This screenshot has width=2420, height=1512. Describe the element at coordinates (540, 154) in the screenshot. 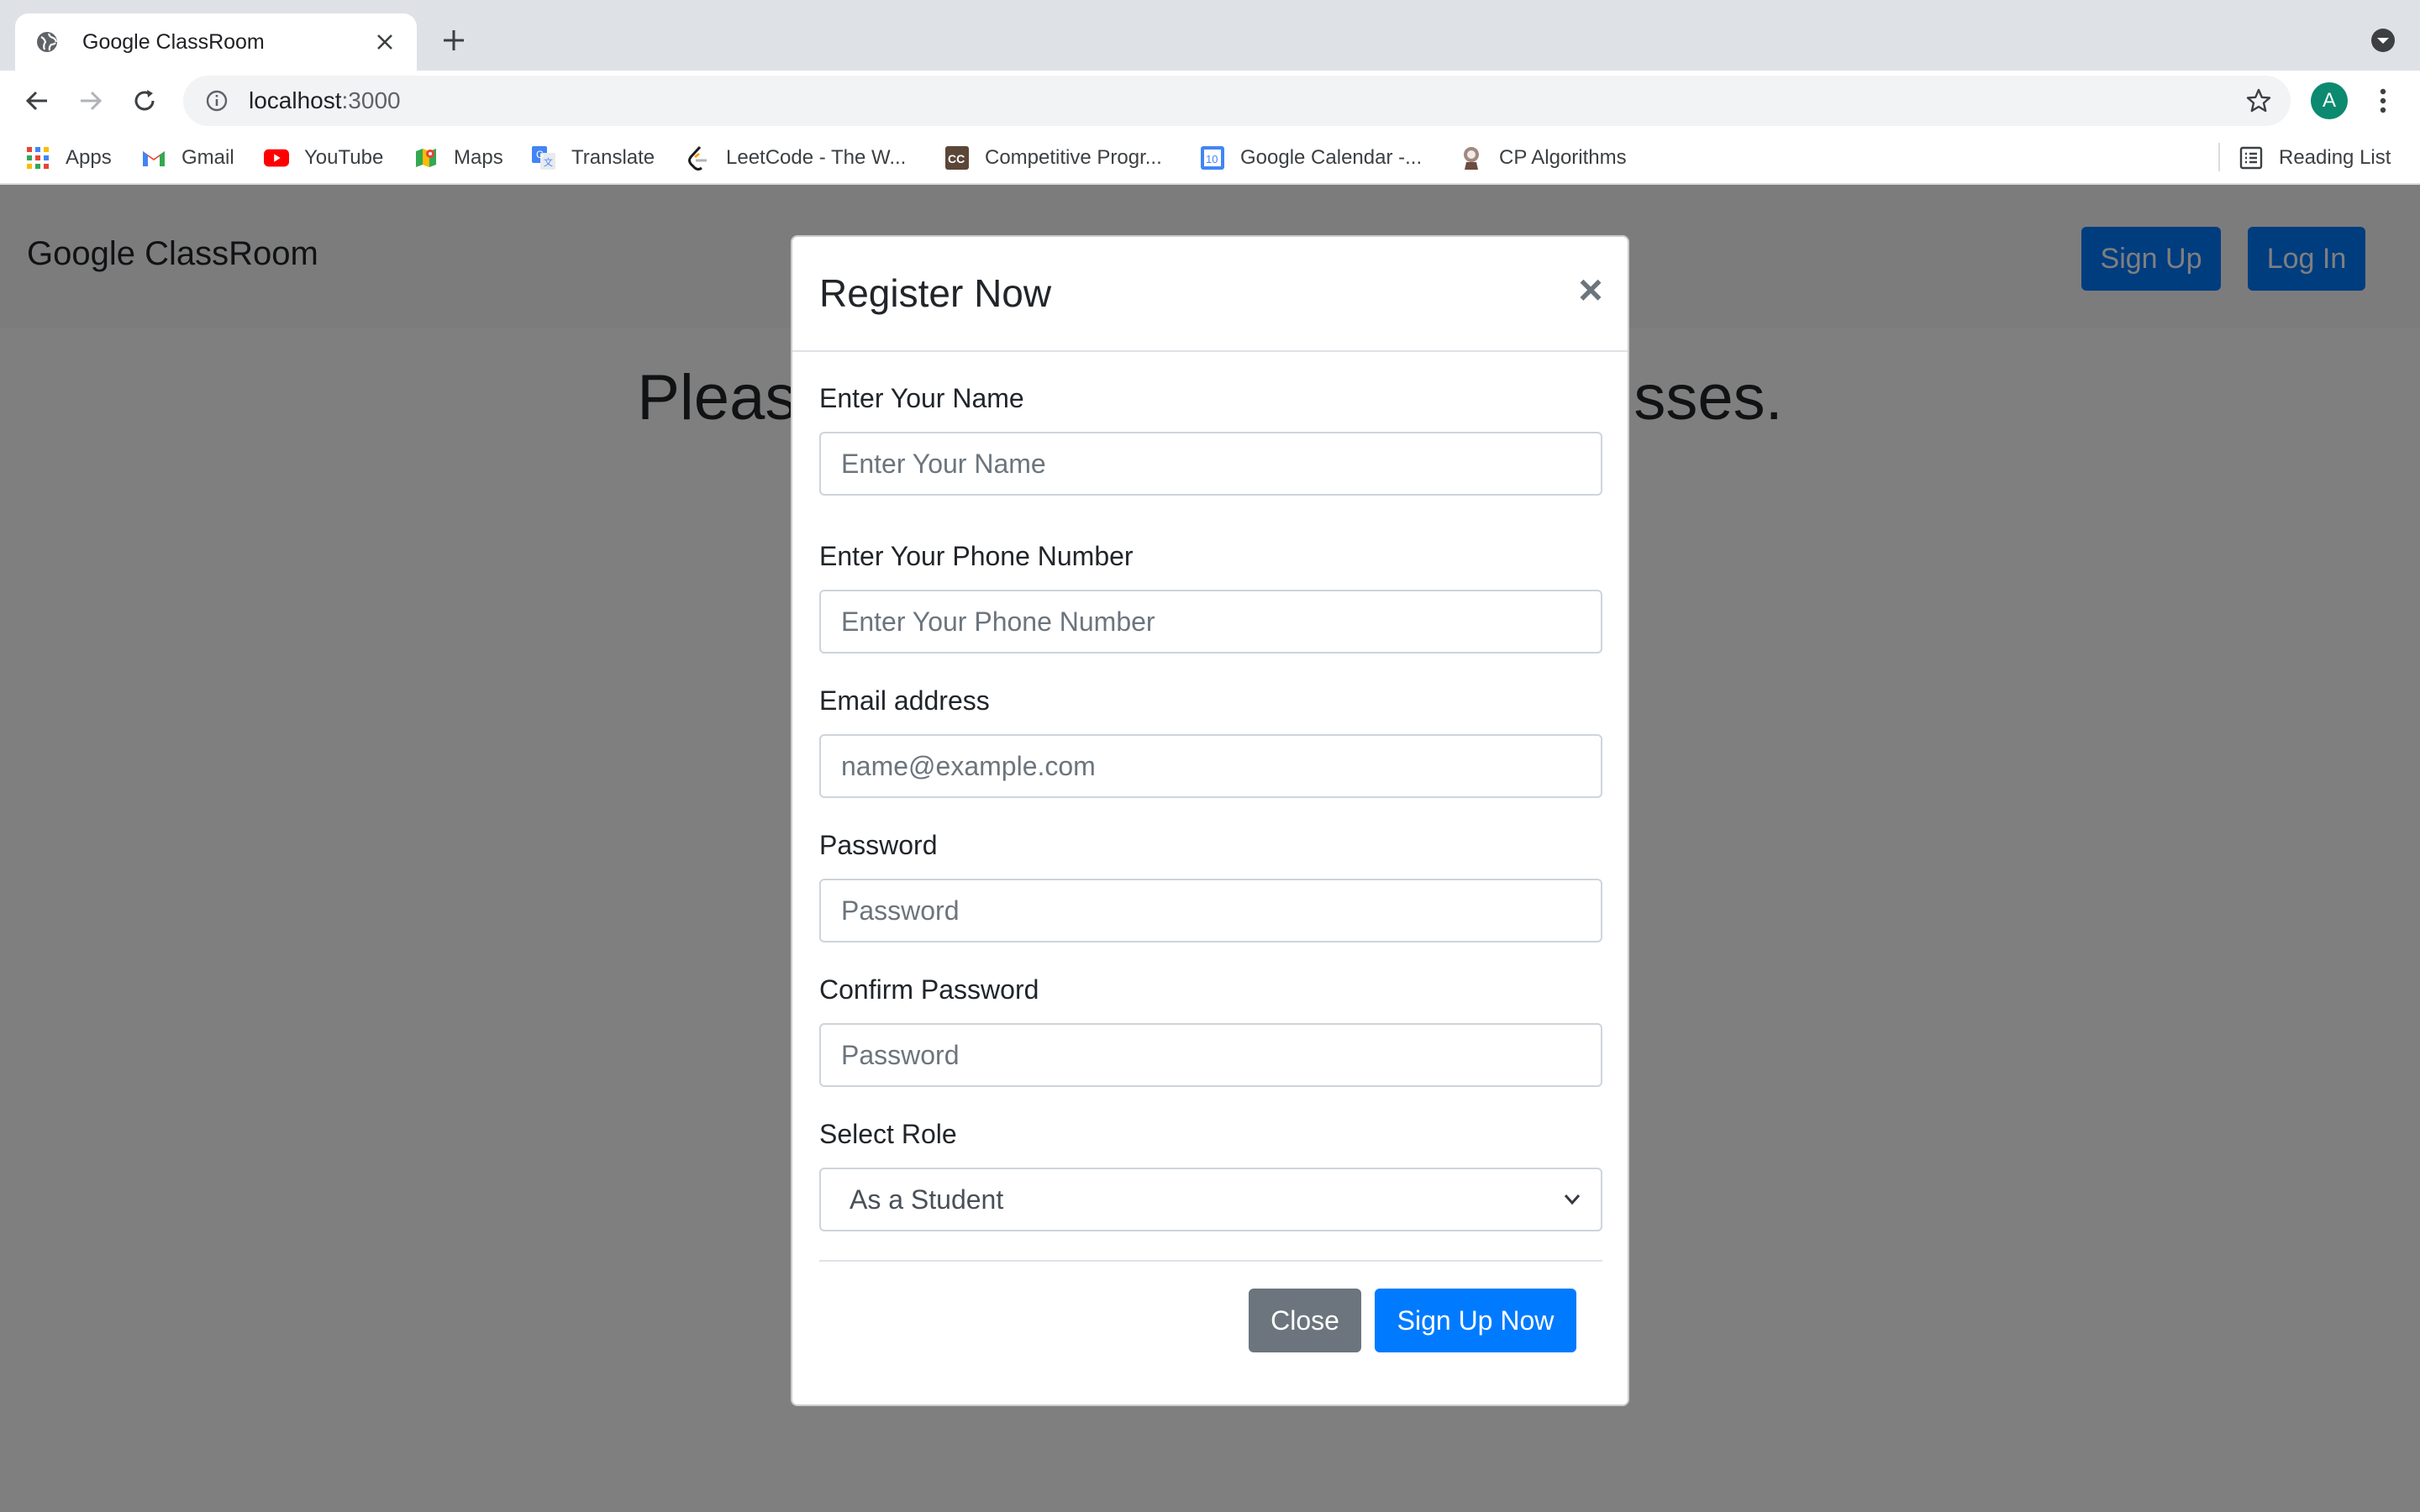

I see `svg-text: G` at that location.